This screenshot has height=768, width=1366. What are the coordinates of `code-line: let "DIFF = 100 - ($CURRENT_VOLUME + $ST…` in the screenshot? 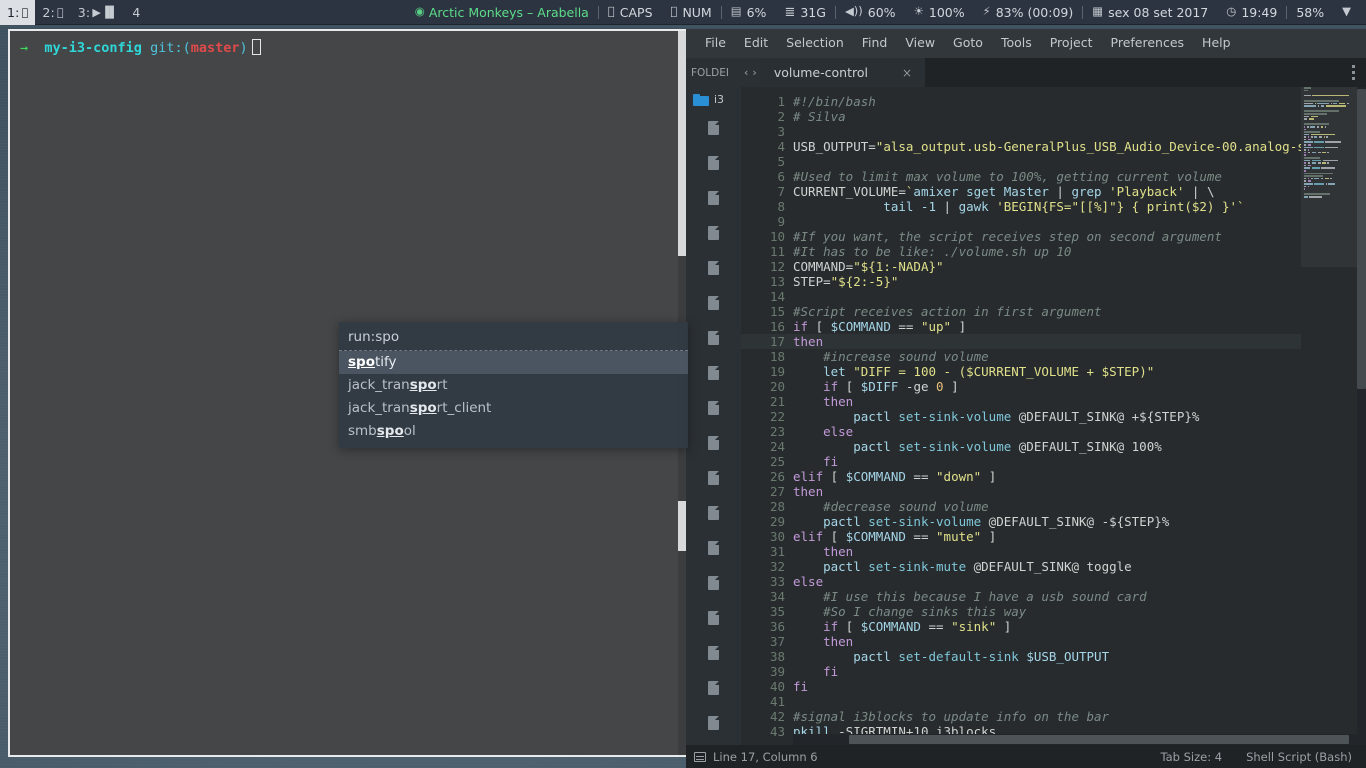 It's located at (1079, 371).